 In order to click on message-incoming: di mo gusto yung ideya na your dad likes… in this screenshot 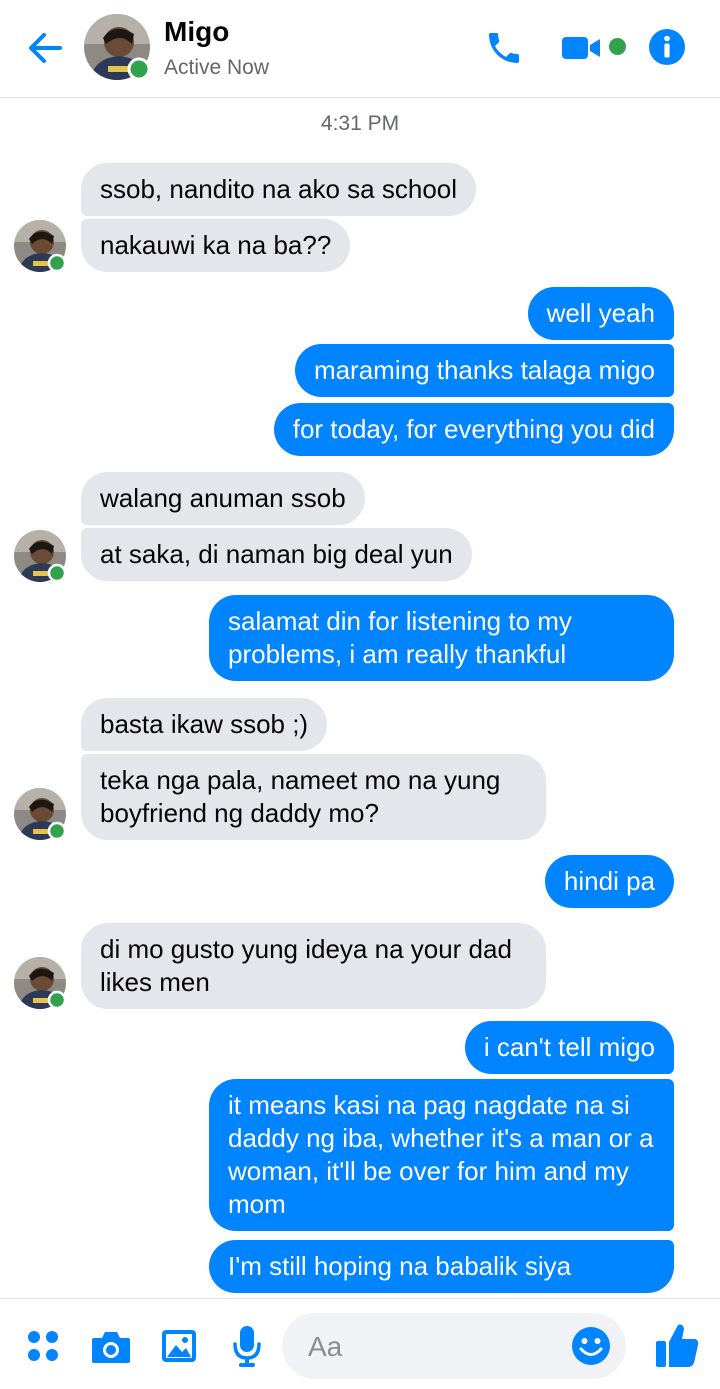, I will do `click(313, 966)`.